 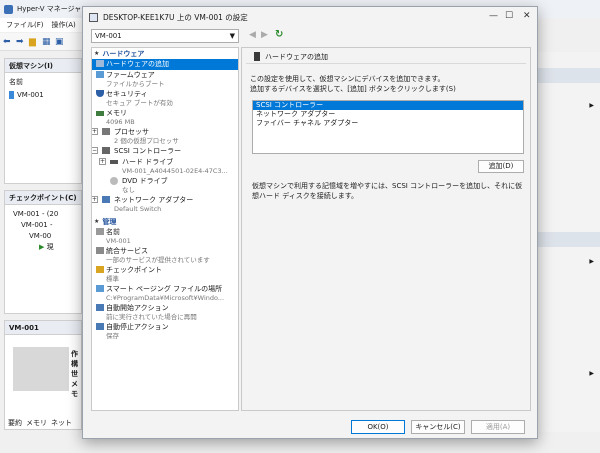 I want to click on shield-icon, so click(x=100, y=93).